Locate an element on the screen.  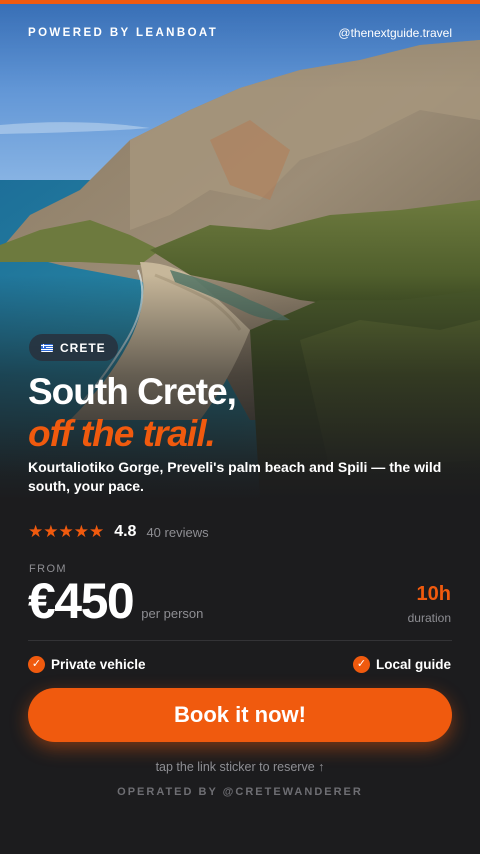
greece-flag-icon is located at coordinates (47, 347).